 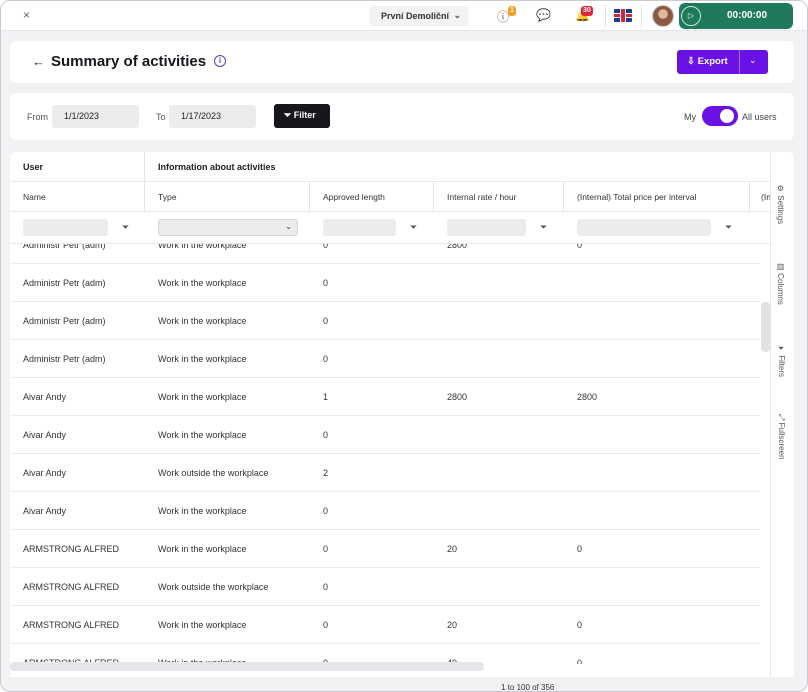 I want to click on from-label: From, so click(x=37, y=117).